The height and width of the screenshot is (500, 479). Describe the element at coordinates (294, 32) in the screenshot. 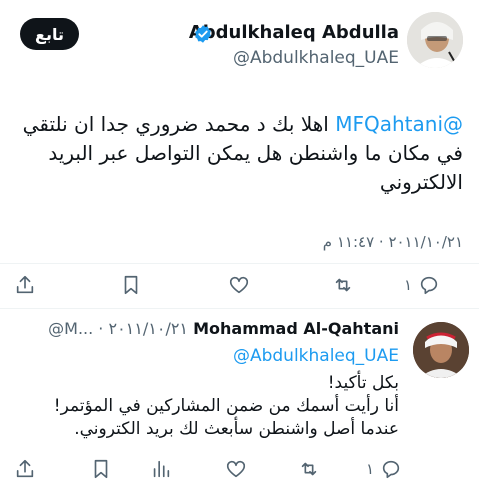

I see `author-name: Abdulkhaleq Abdulla` at that location.